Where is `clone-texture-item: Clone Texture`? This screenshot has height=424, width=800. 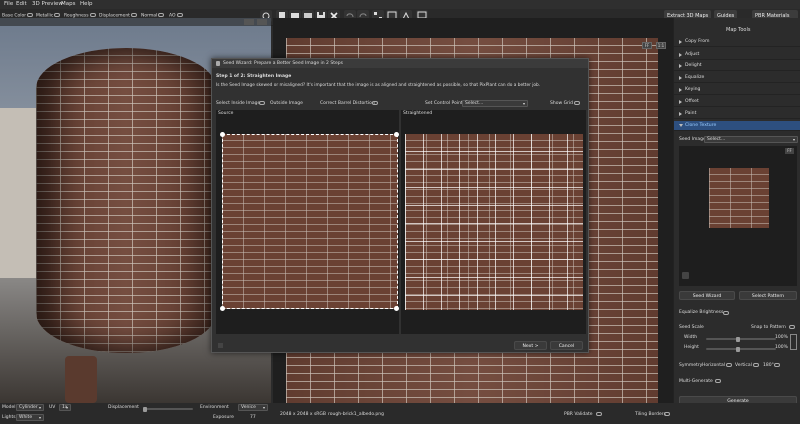
clone-texture-item: Clone Texture is located at coordinates (737, 126).